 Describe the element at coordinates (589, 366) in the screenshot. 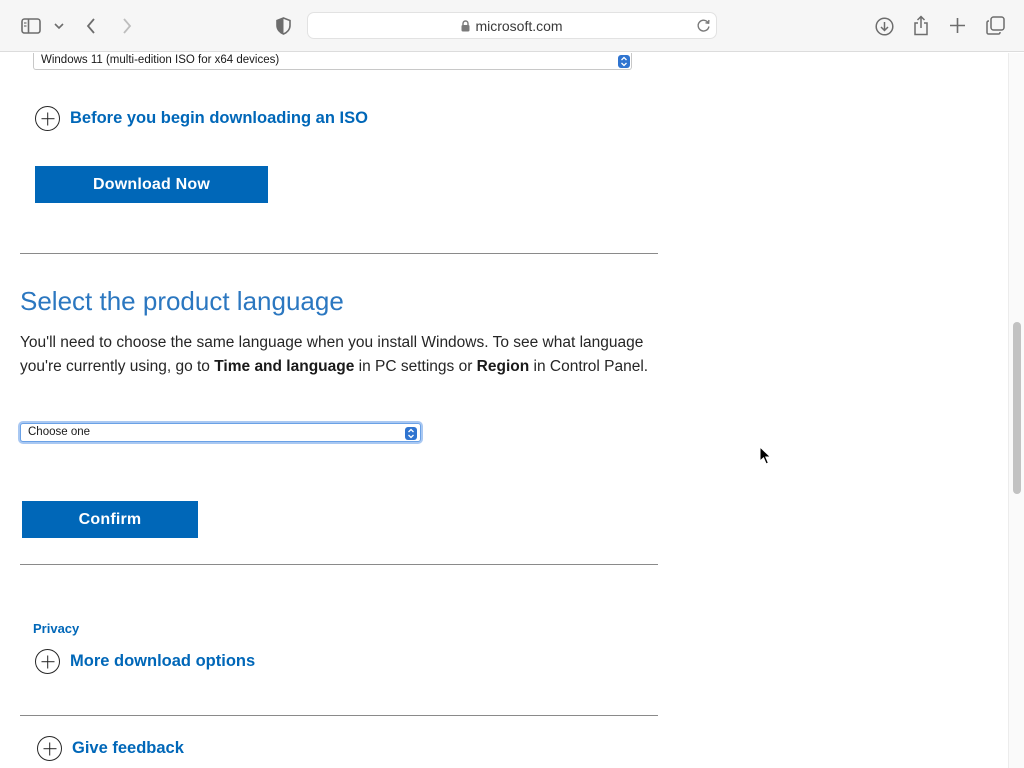

I see `desc-text: in Control Panel.` at that location.